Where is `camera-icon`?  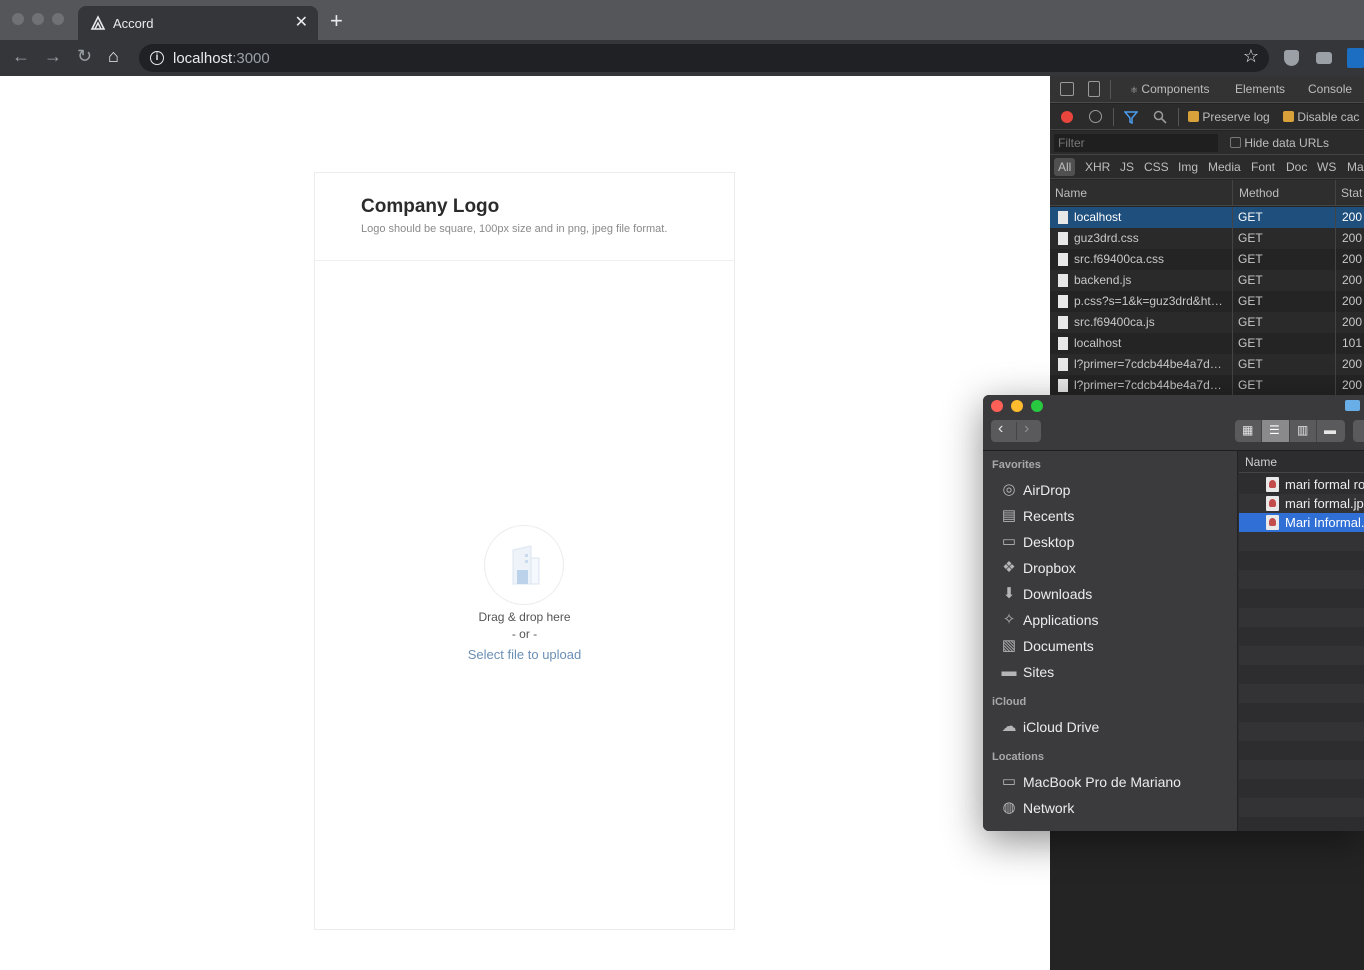
camera-icon is located at coordinates (1324, 58).